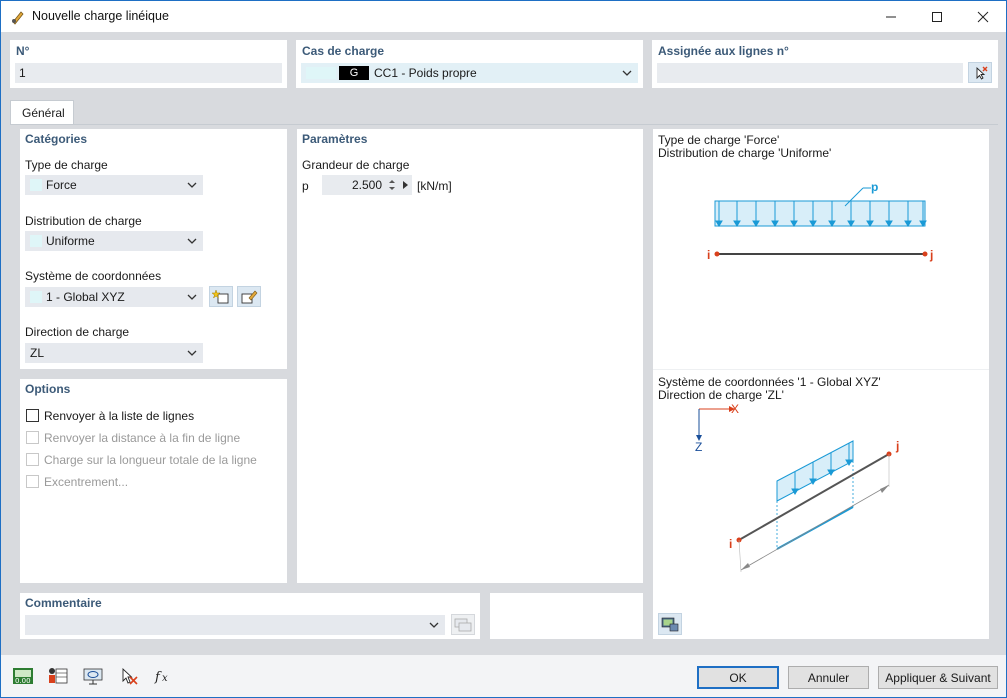 The width and height of the screenshot is (1007, 698). I want to click on parameters-title: Paramètres, so click(335, 139).